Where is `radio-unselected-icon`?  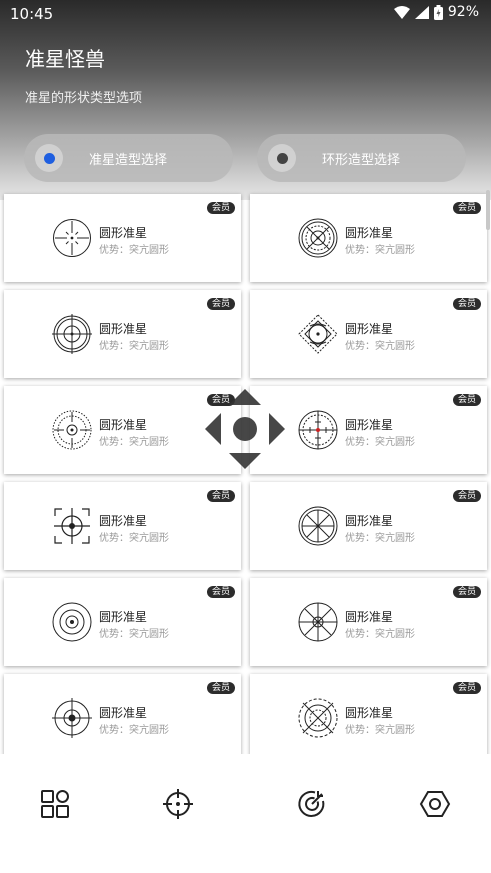
radio-unselected-icon is located at coordinates (282, 158).